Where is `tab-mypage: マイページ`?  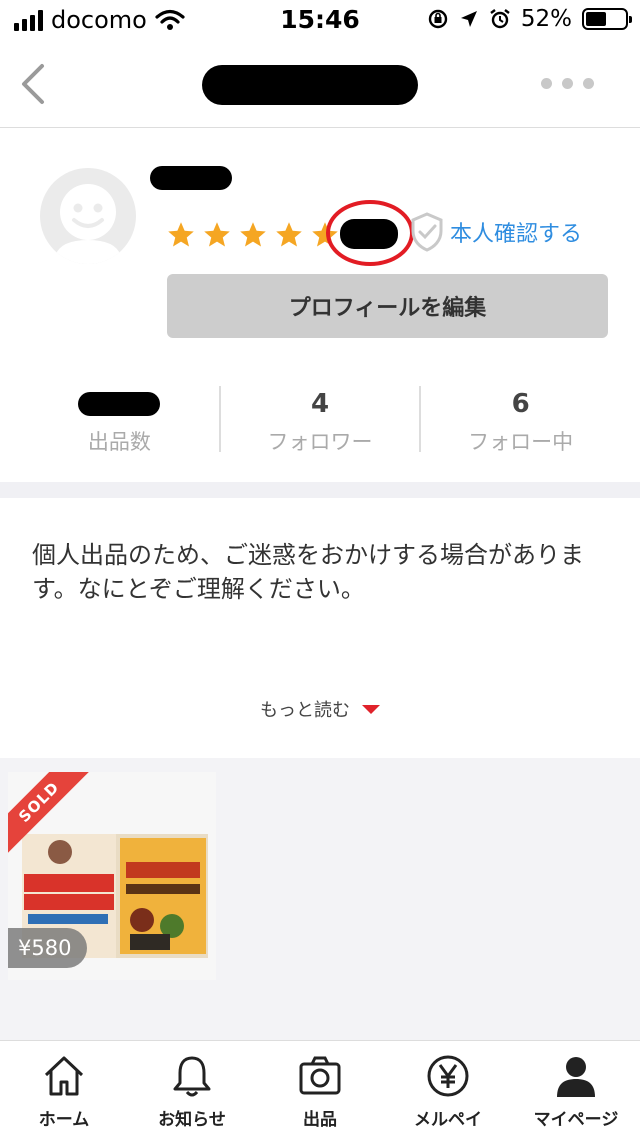 tab-mypage: マイページ is located at coordinates (576, 1088).